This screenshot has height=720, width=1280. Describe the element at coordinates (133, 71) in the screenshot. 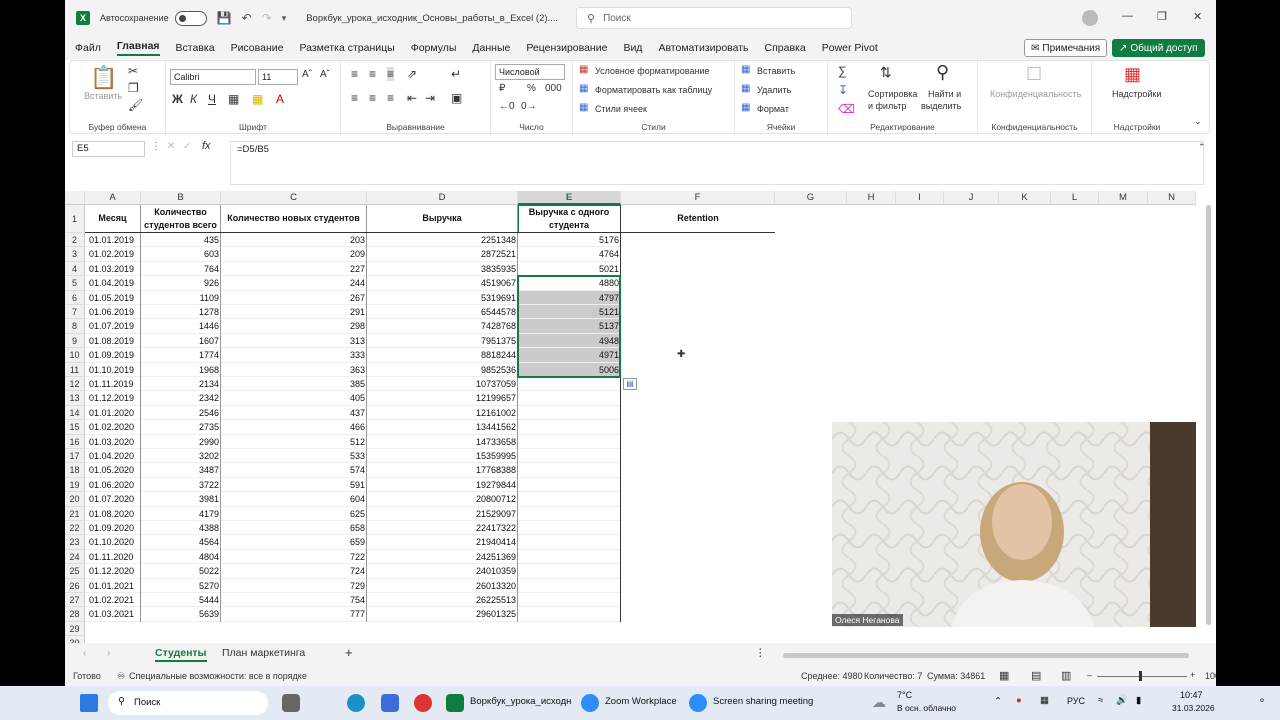

I see `cut-icon: ✂` at that location.